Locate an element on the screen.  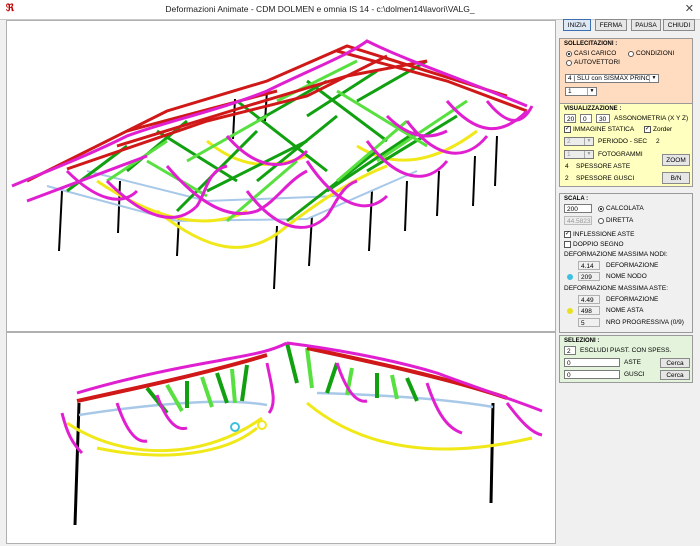
periodo-sec-value: 2 is located at coordinates (658, 141).